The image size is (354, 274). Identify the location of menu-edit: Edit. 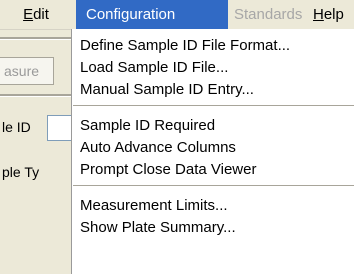
(36, 14).